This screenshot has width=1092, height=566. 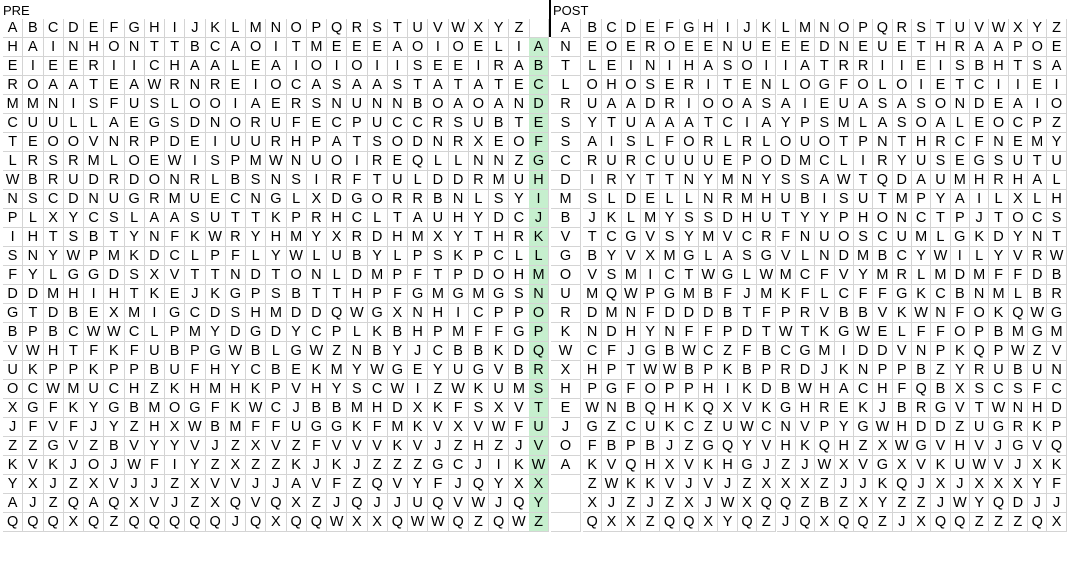 What do you see at coordinates (235, 503) in the screenshot?
I see `pre-cell: Q` at bounding box center [235, 503].